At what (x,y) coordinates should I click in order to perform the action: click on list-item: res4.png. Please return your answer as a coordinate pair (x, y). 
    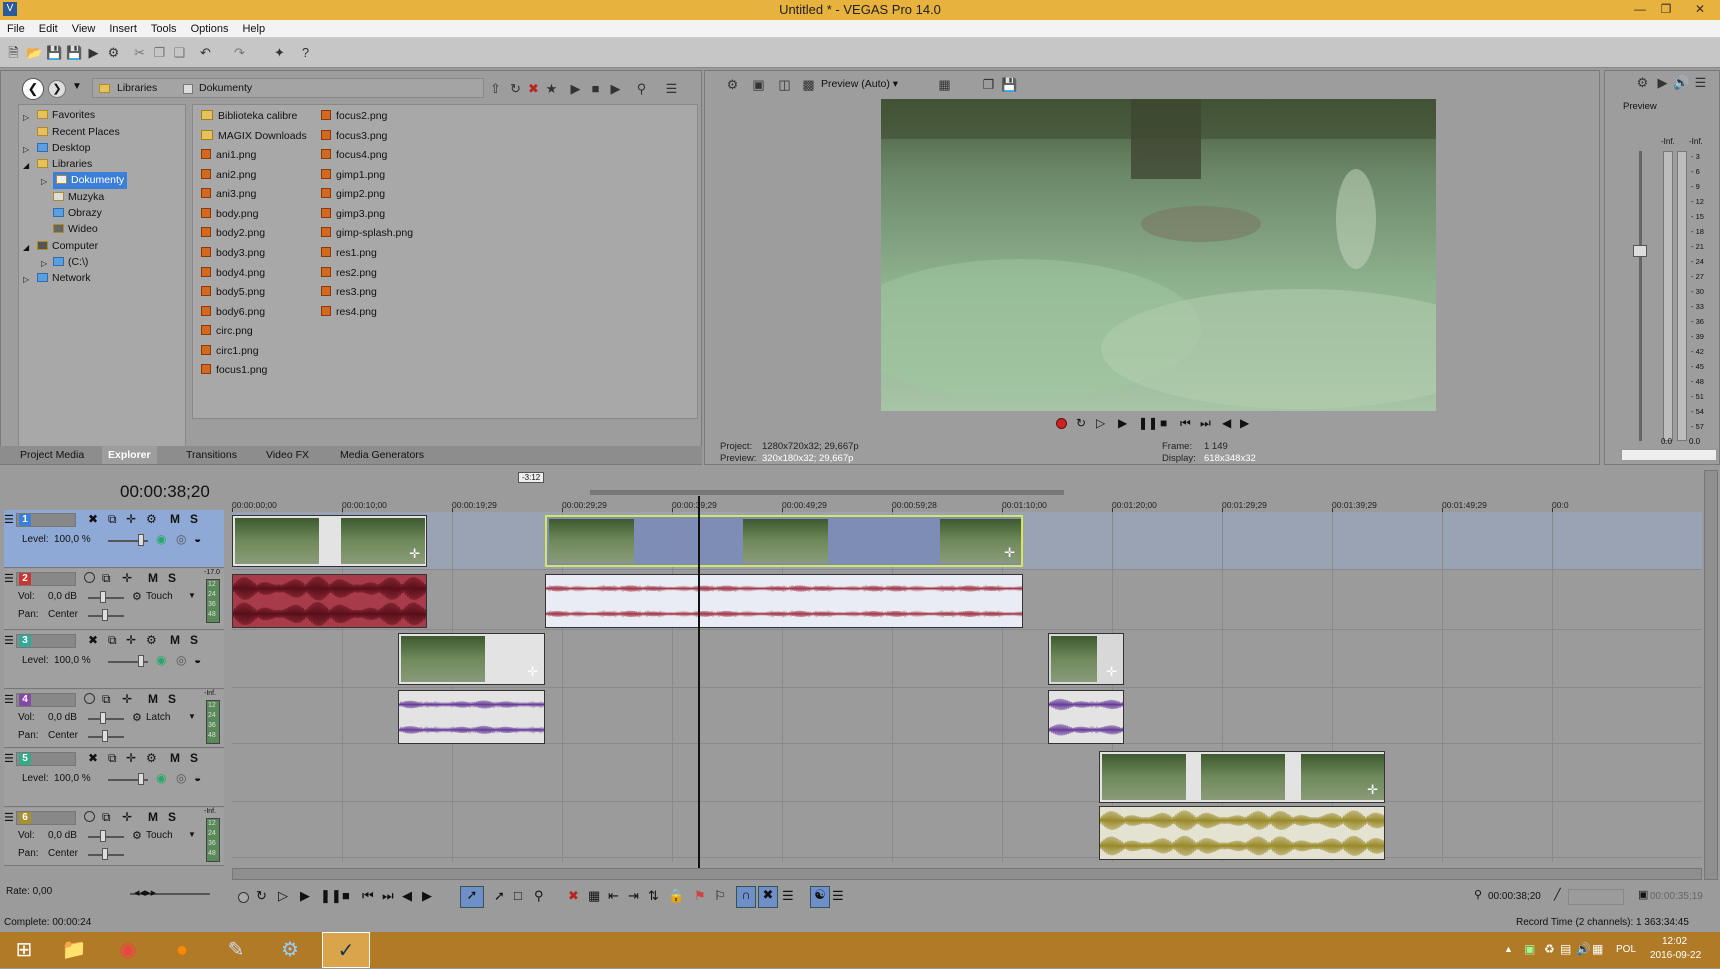
    Looking at the image, I should click on (349, 312).